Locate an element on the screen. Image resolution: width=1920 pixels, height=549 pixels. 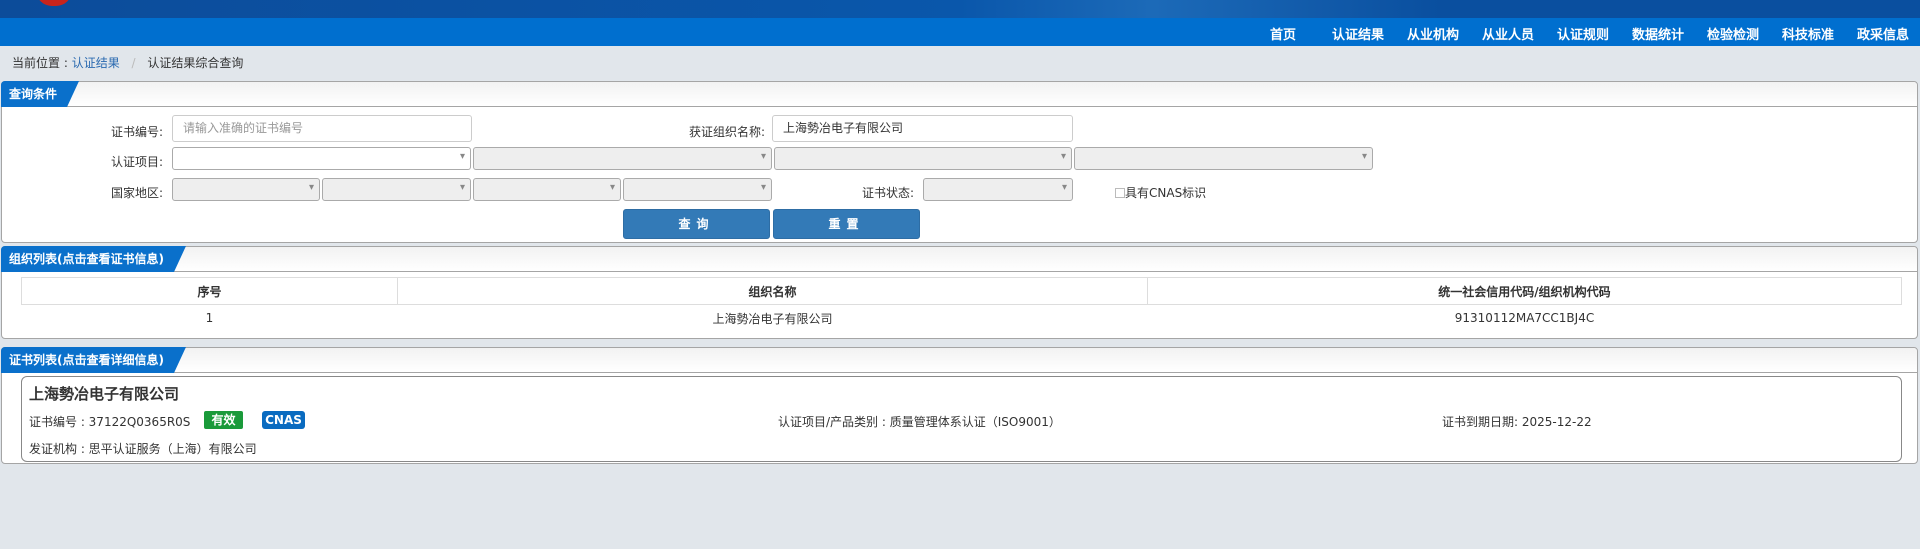
cert-issuer: 发证机构 : 思平认证服务（上海）有限公司 is located at coordinates (143, 449).